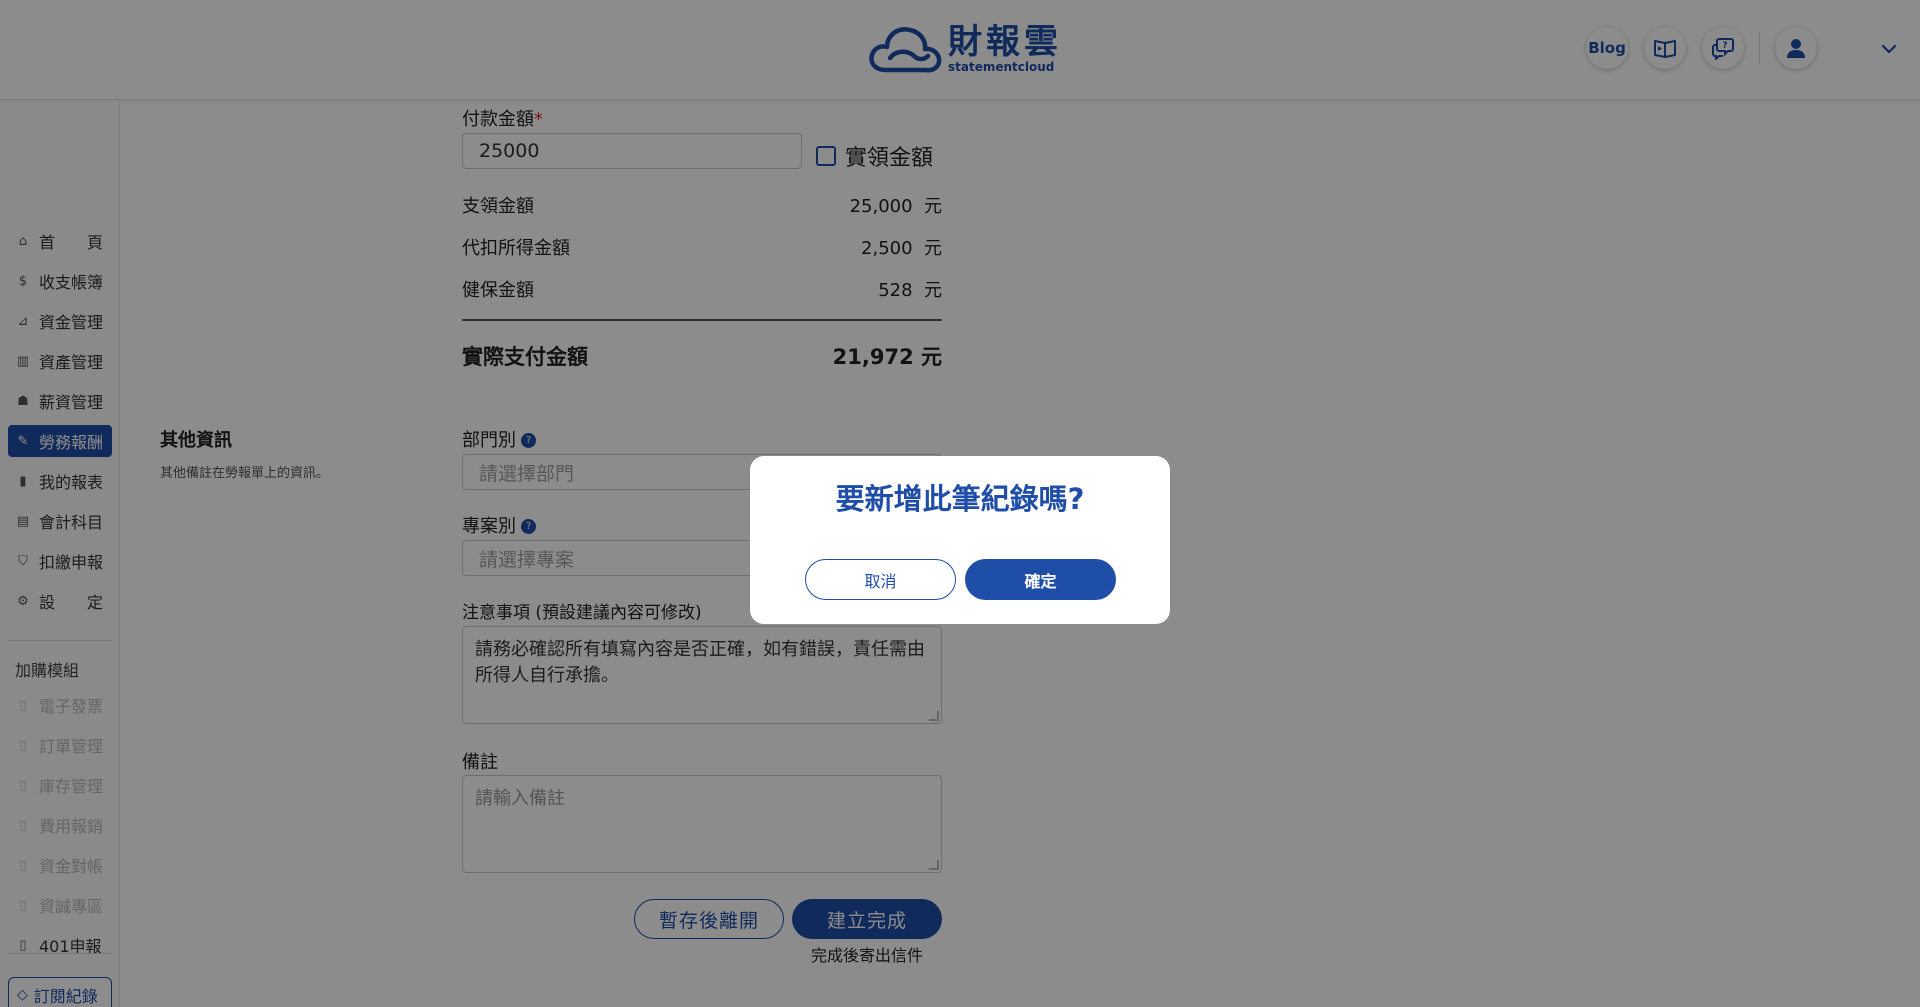 This screenshot has height=1007, width=1920. What do you see at coordinates (1040, 579) in the screenshot?
I see `confirm-button: 確定` at bounding box center [1040, 579].